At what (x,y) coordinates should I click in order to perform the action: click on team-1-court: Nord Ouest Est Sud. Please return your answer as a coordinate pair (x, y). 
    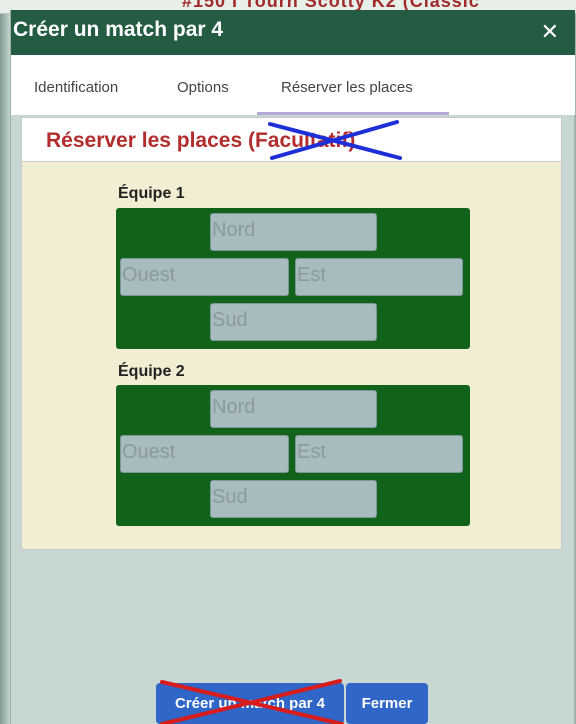
    Looking at the image, I should click on (293, 278).